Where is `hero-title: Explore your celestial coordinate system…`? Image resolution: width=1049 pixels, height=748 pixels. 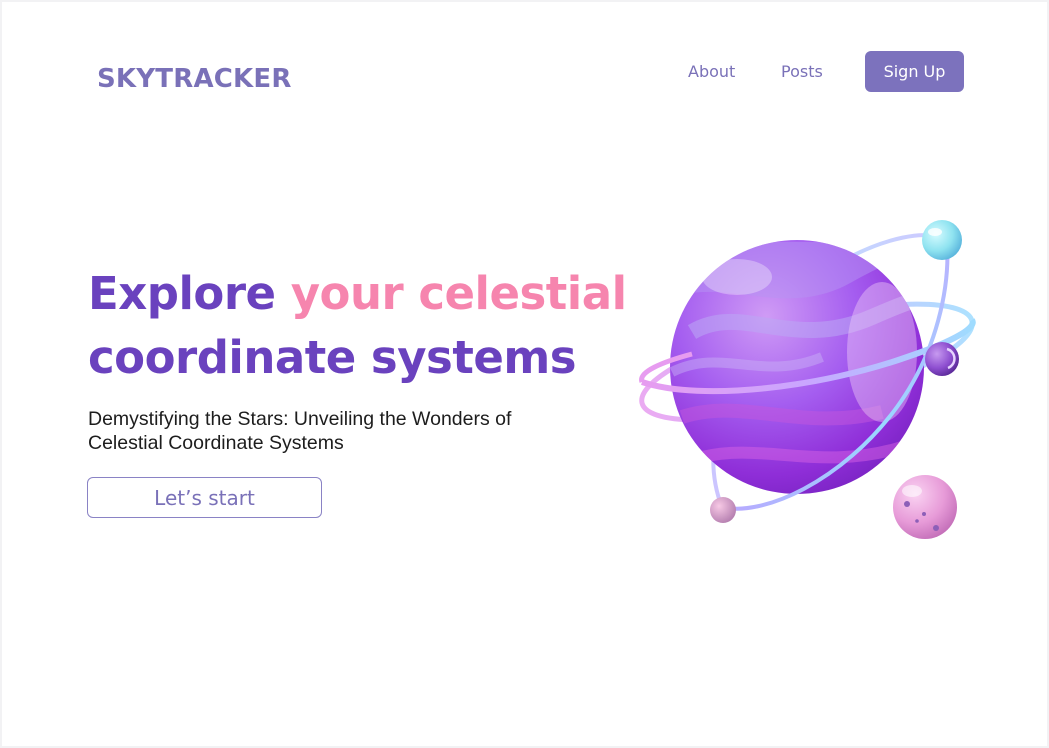
hero-title: Explore your celestial coordinate system… is located at coordinates (358, 326).